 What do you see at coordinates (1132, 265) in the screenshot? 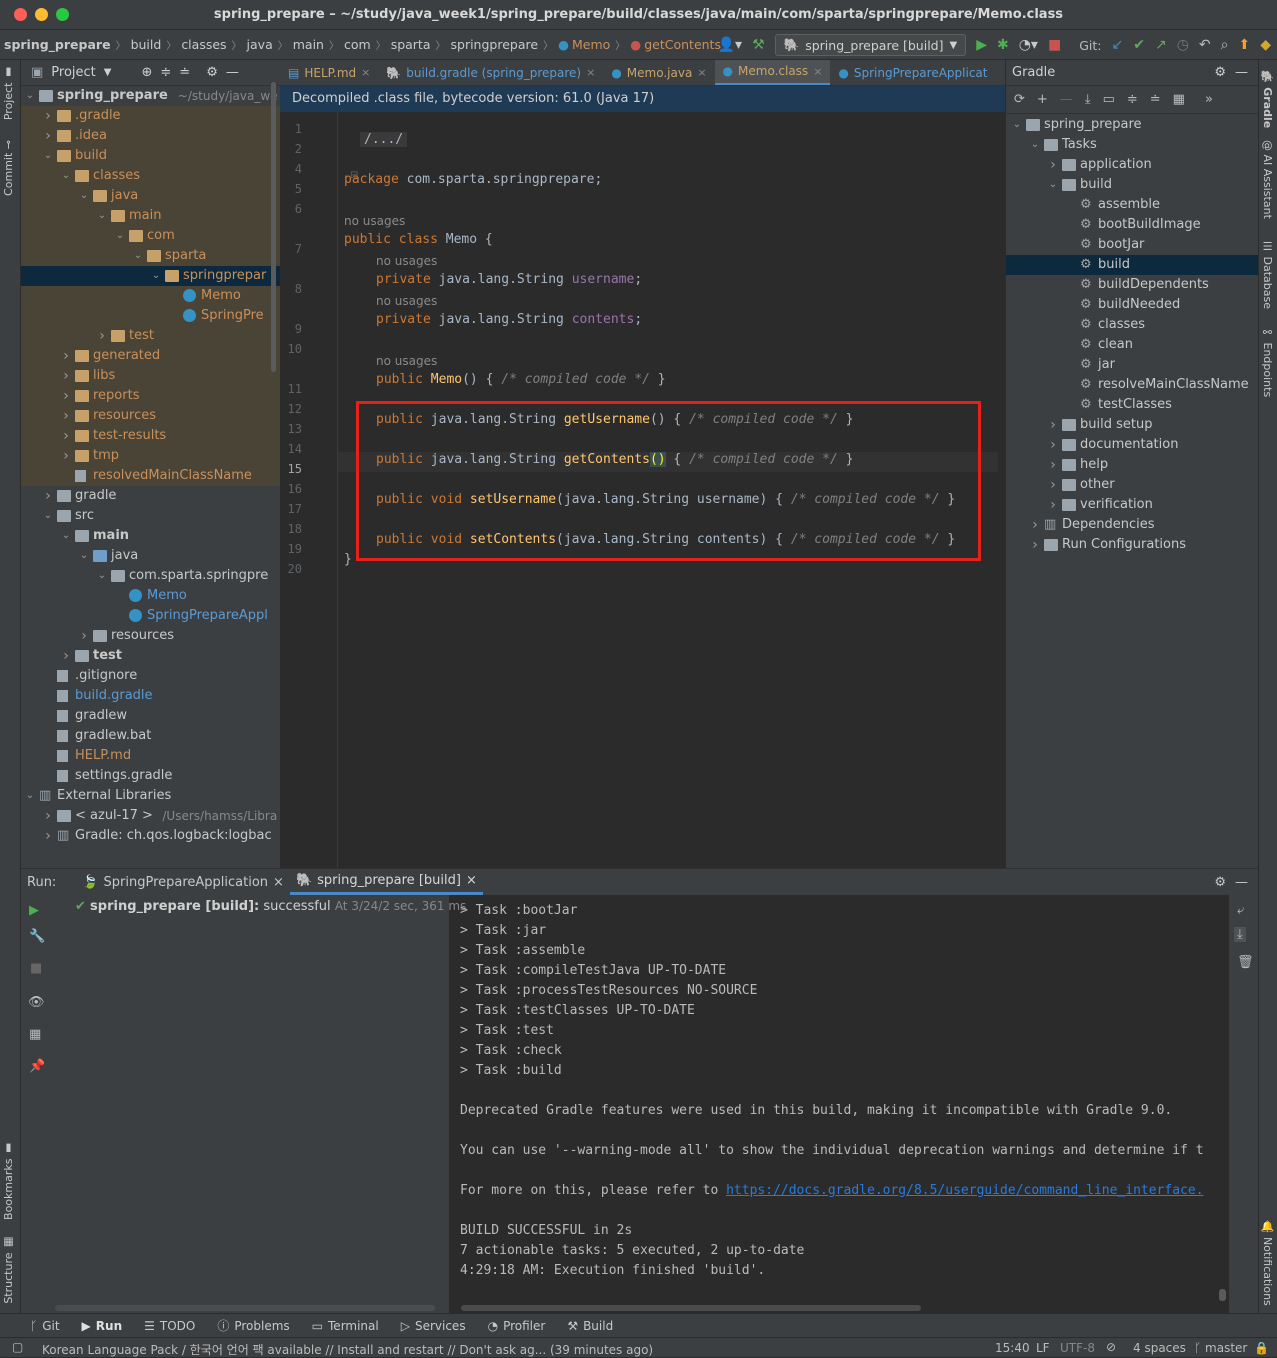
I see `tree-item-build: ⚙ build` at bounding box center [1132, 265].